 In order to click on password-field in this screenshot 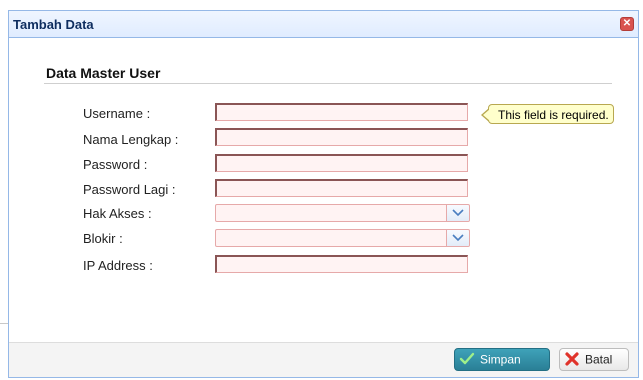, I will do `click(341, 163)`.